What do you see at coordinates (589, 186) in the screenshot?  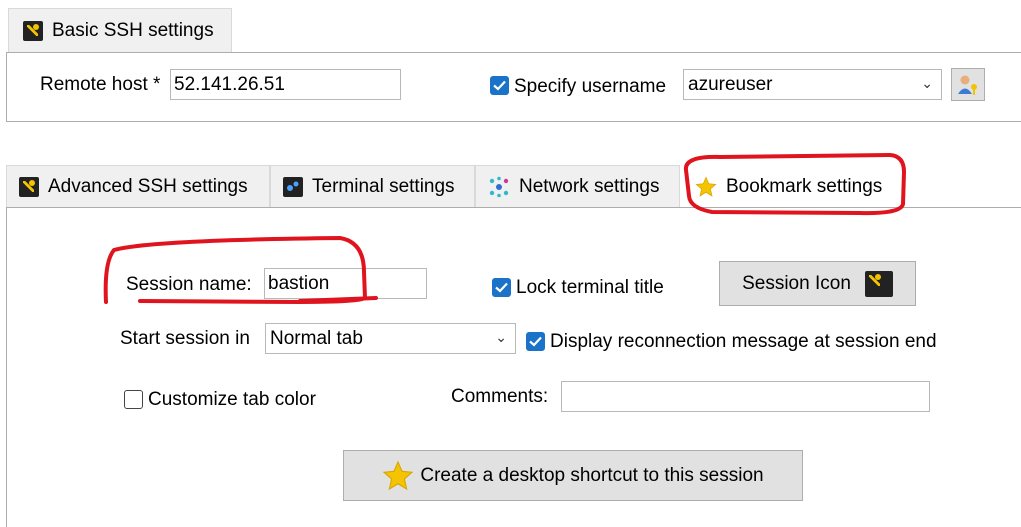 I see `tab-network-settings-label: Network settings` at bounding box center [589, 186].